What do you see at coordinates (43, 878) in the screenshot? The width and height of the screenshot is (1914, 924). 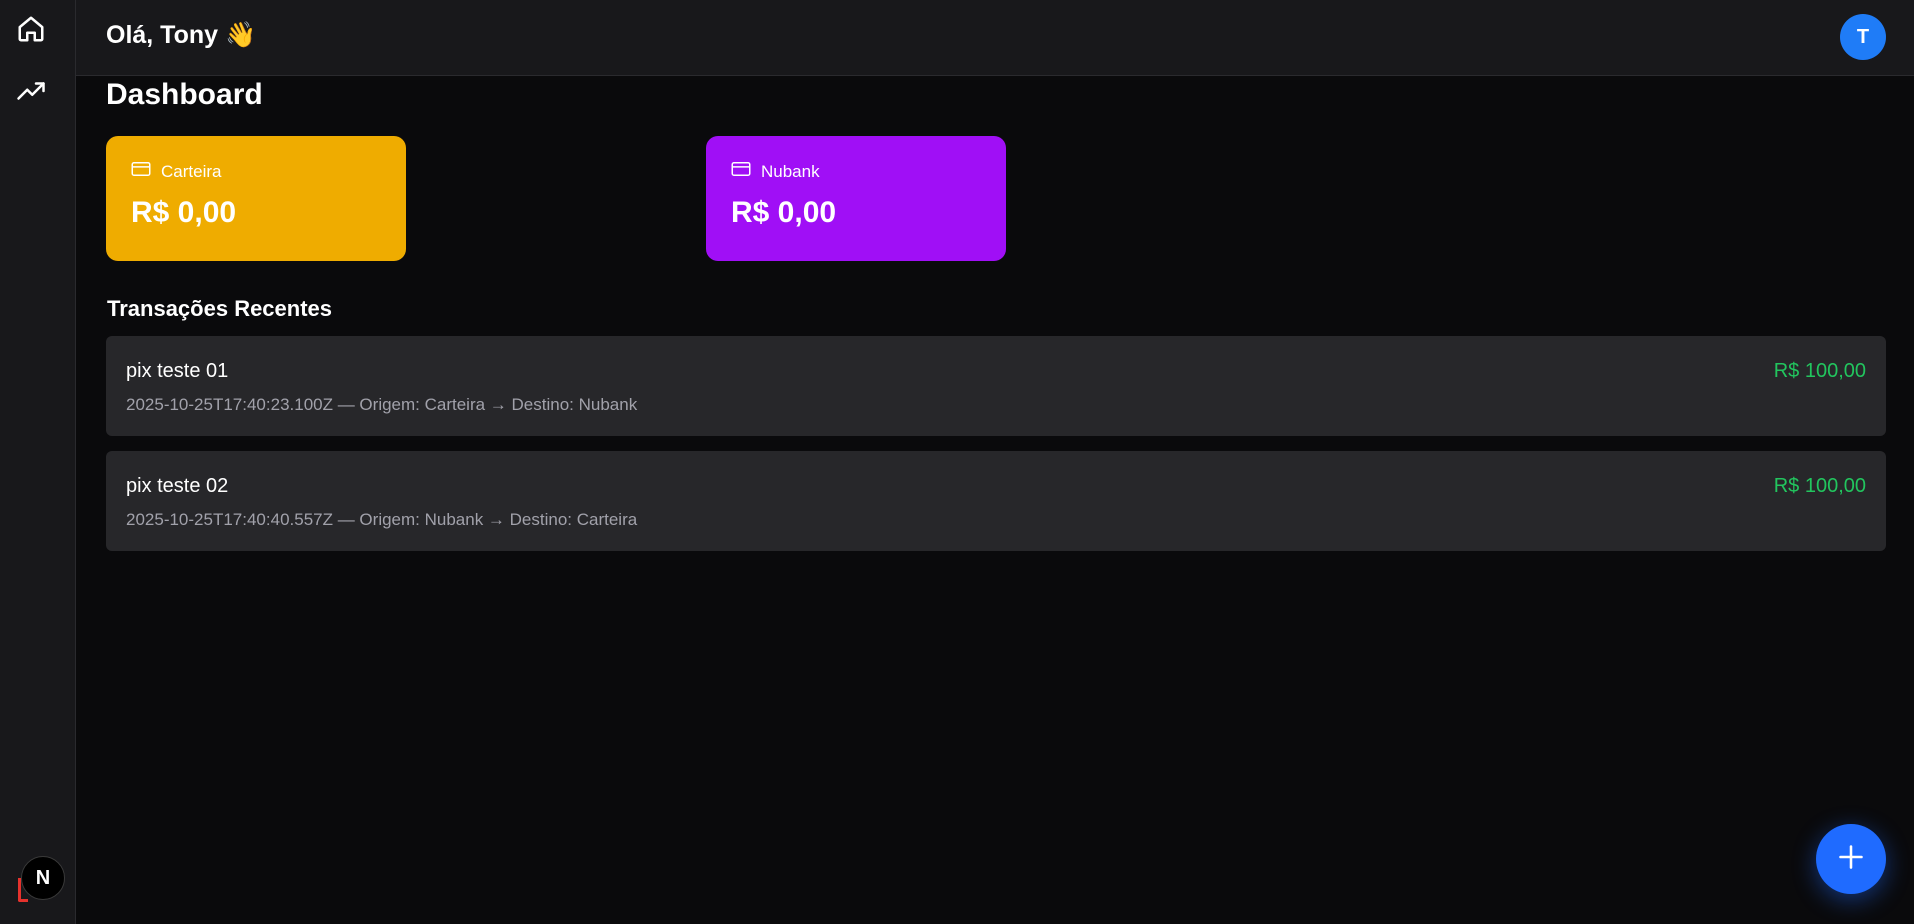 I see `nextjs-dev-badge: N` at bounding box center [43, 878].